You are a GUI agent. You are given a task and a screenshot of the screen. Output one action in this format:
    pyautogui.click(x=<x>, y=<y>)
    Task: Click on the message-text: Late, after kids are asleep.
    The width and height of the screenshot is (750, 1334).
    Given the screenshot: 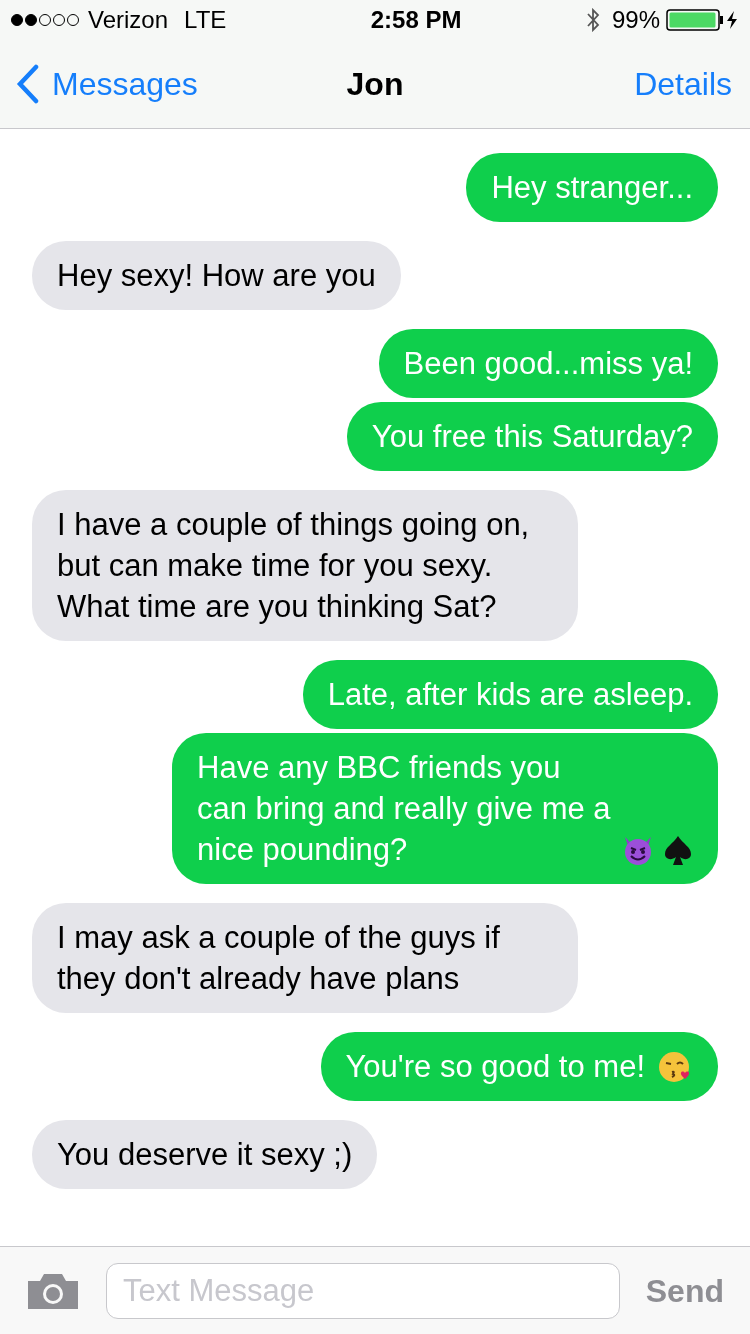 What is the action you would take?
    pyautogui.click(x=510, y=695)
    